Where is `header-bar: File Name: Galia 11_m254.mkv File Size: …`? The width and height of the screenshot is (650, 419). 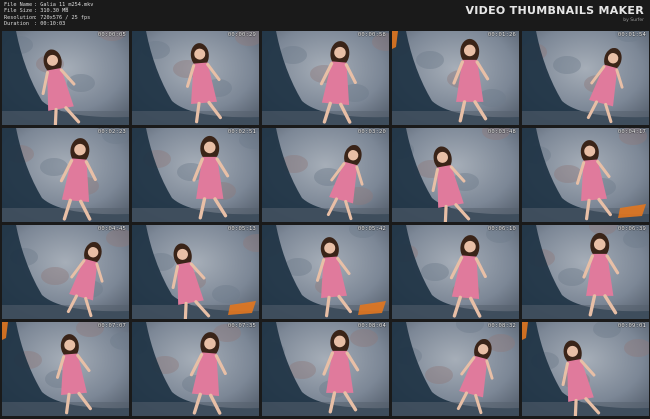
header-bar: File Name: Galia 11_m254.mkv File Size: … is located at coordinates (325, 15).